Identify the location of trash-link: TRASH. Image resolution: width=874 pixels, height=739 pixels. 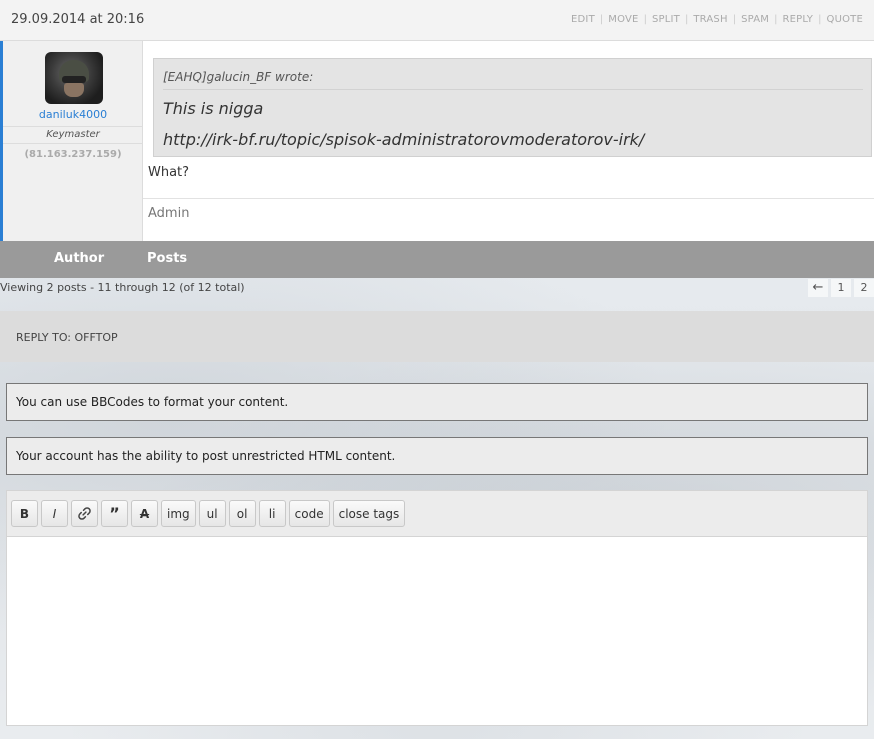
(710, 19).